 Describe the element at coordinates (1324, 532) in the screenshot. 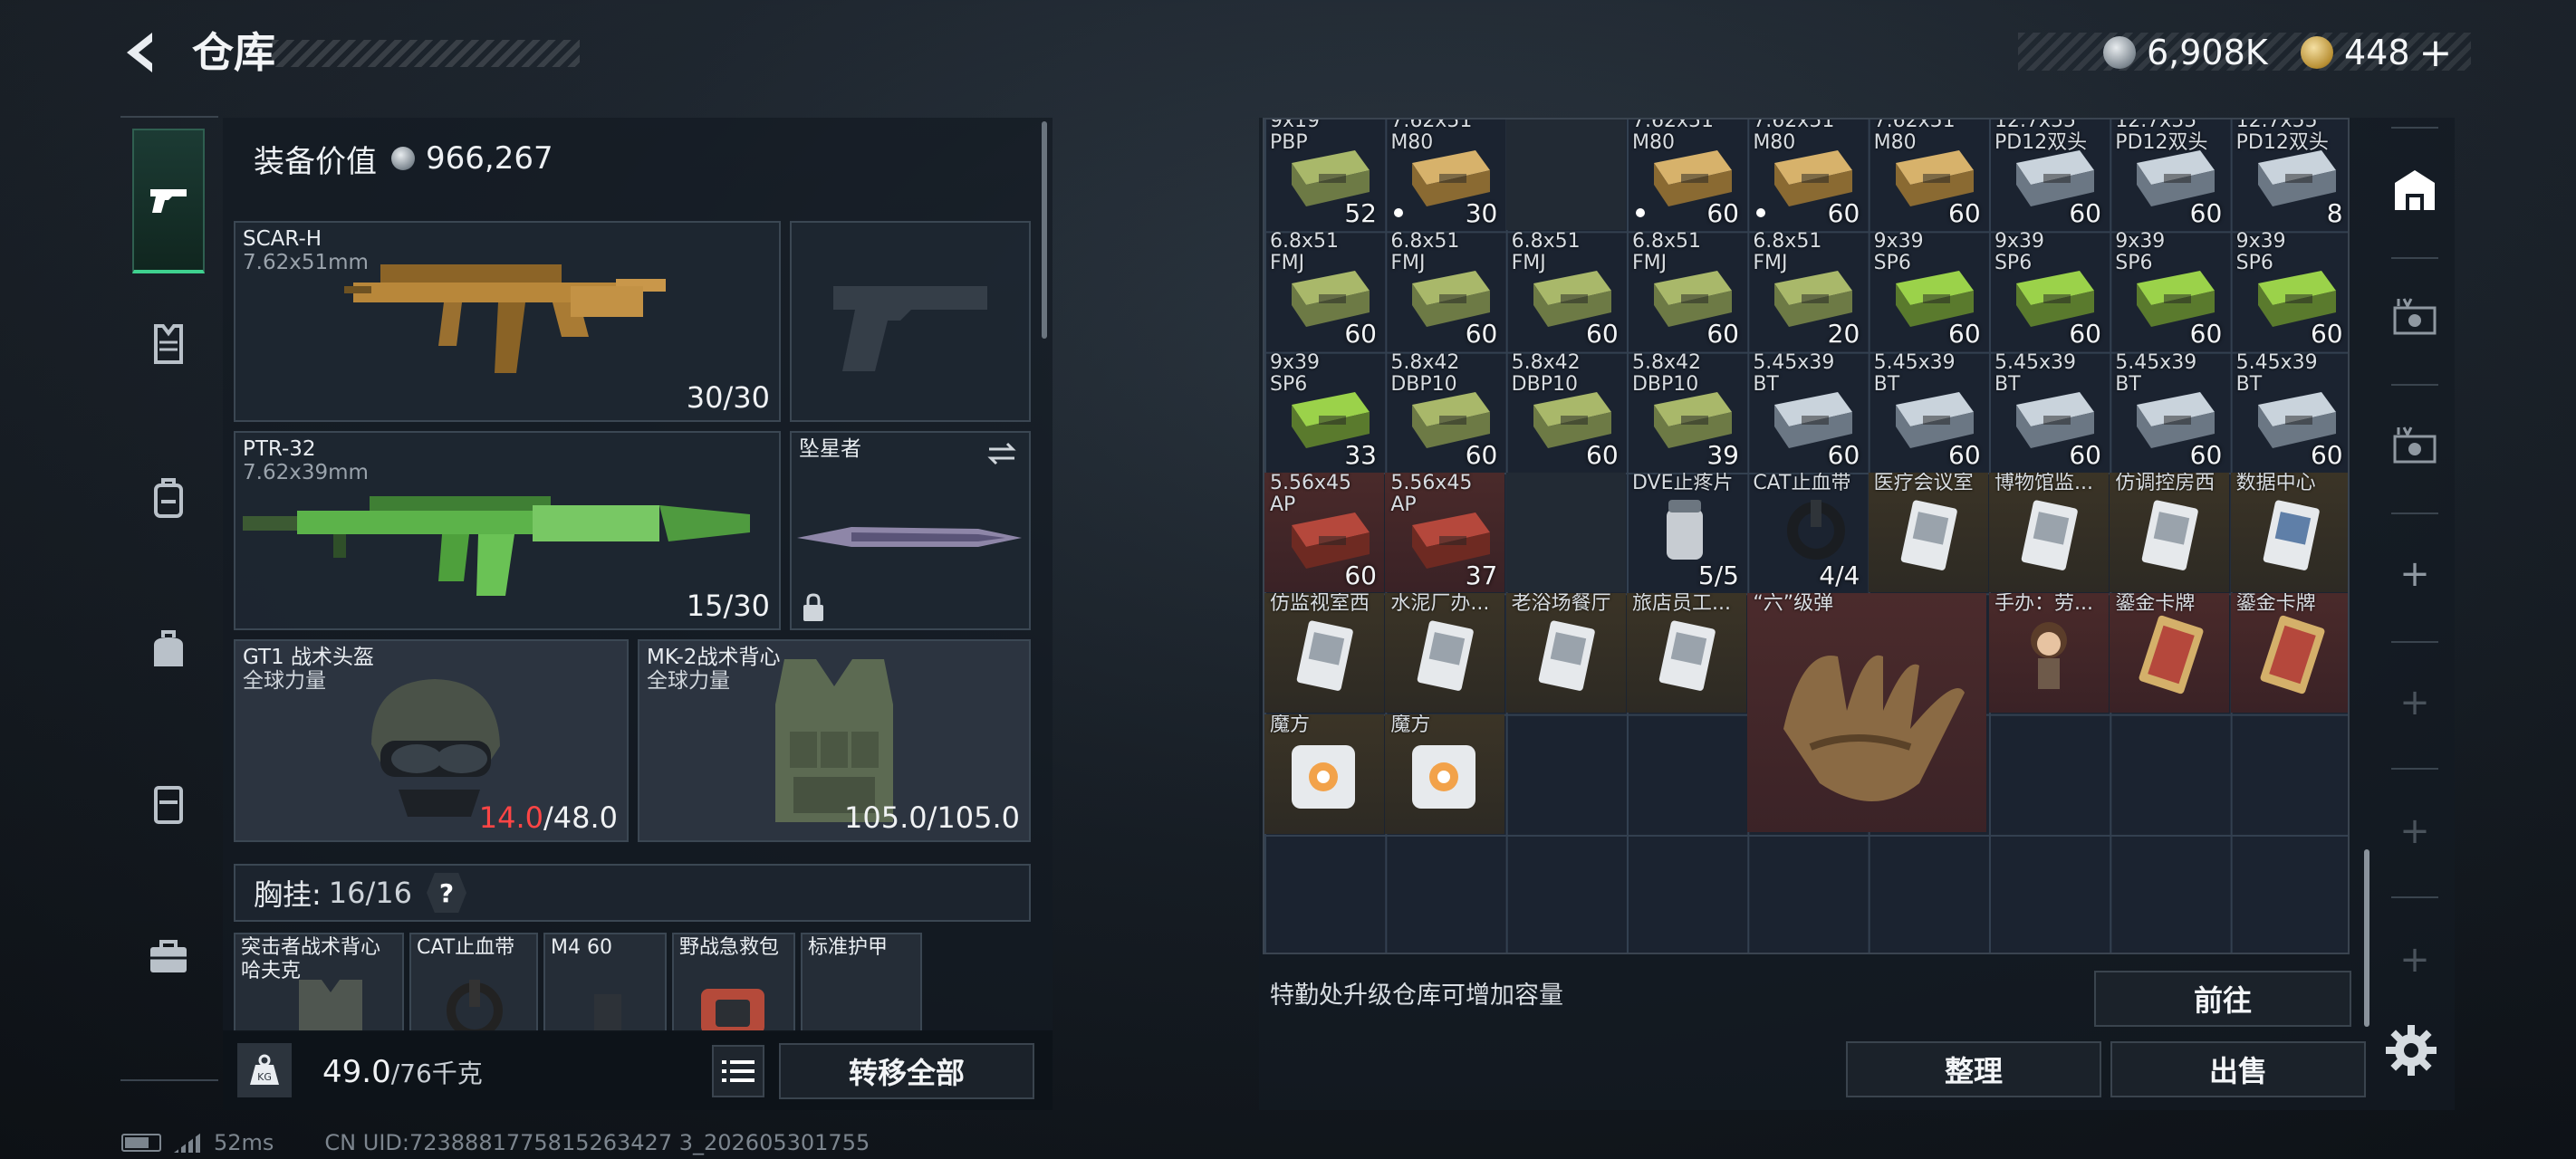

I see `grid-item: 5.56x45 AP 60` at that location.